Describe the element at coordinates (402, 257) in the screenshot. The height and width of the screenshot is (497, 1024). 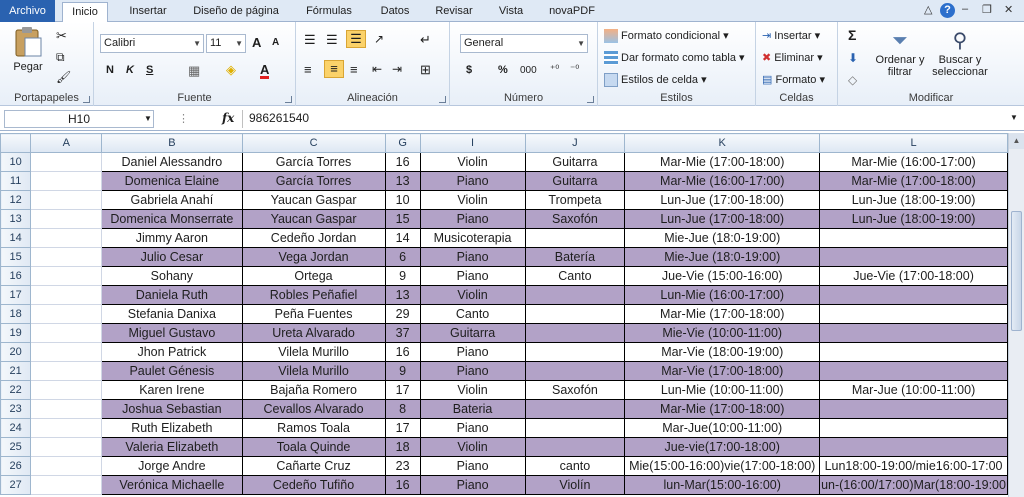
I see `cell: 6` at that location.